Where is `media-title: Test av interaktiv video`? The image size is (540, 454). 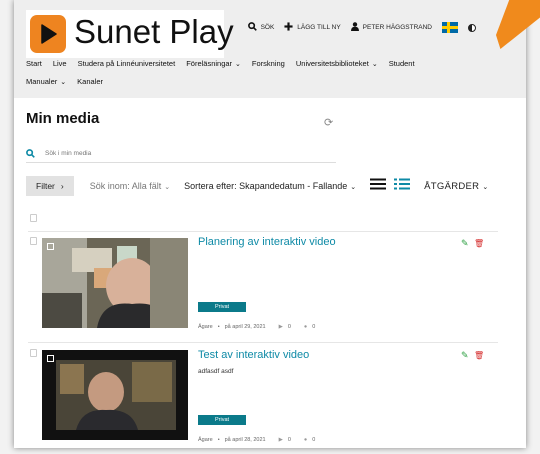 media-title: Test av interaktiv video is located at coordinates (253, 355).